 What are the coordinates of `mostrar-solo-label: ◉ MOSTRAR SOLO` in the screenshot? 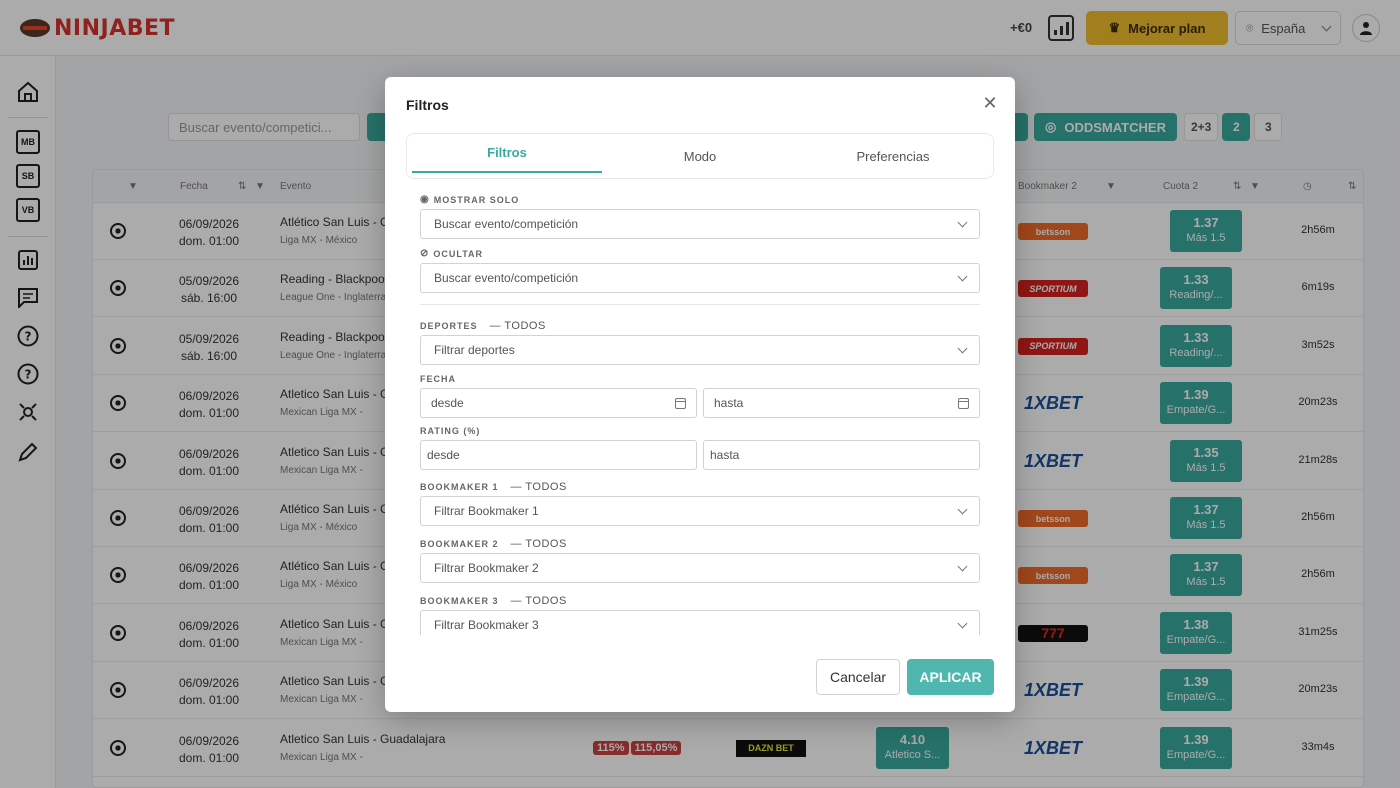 It's located at (469, 199).